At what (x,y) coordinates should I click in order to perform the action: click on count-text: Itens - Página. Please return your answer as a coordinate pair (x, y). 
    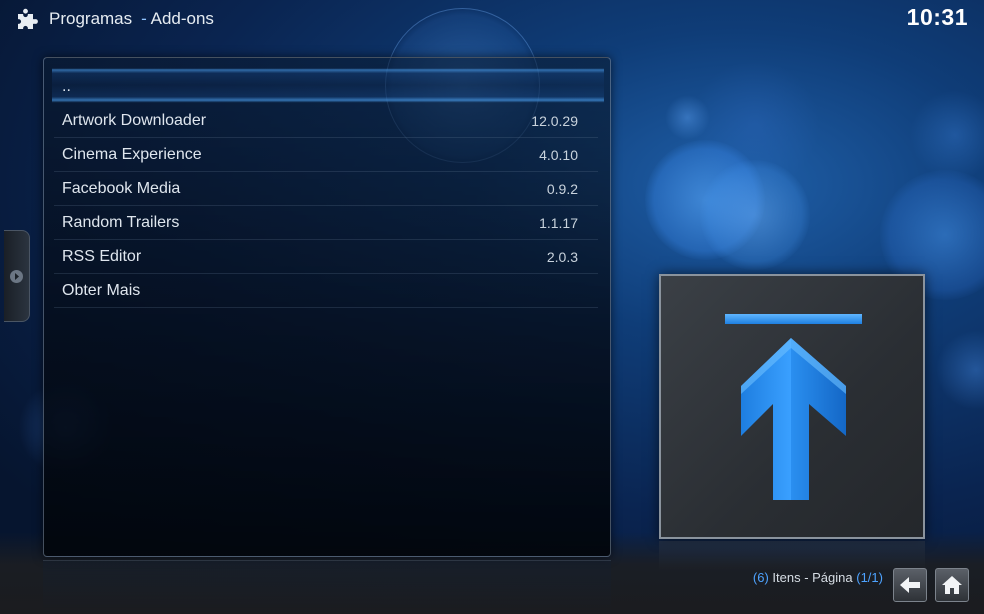
    Looking at the image, I should click on (812, 577).